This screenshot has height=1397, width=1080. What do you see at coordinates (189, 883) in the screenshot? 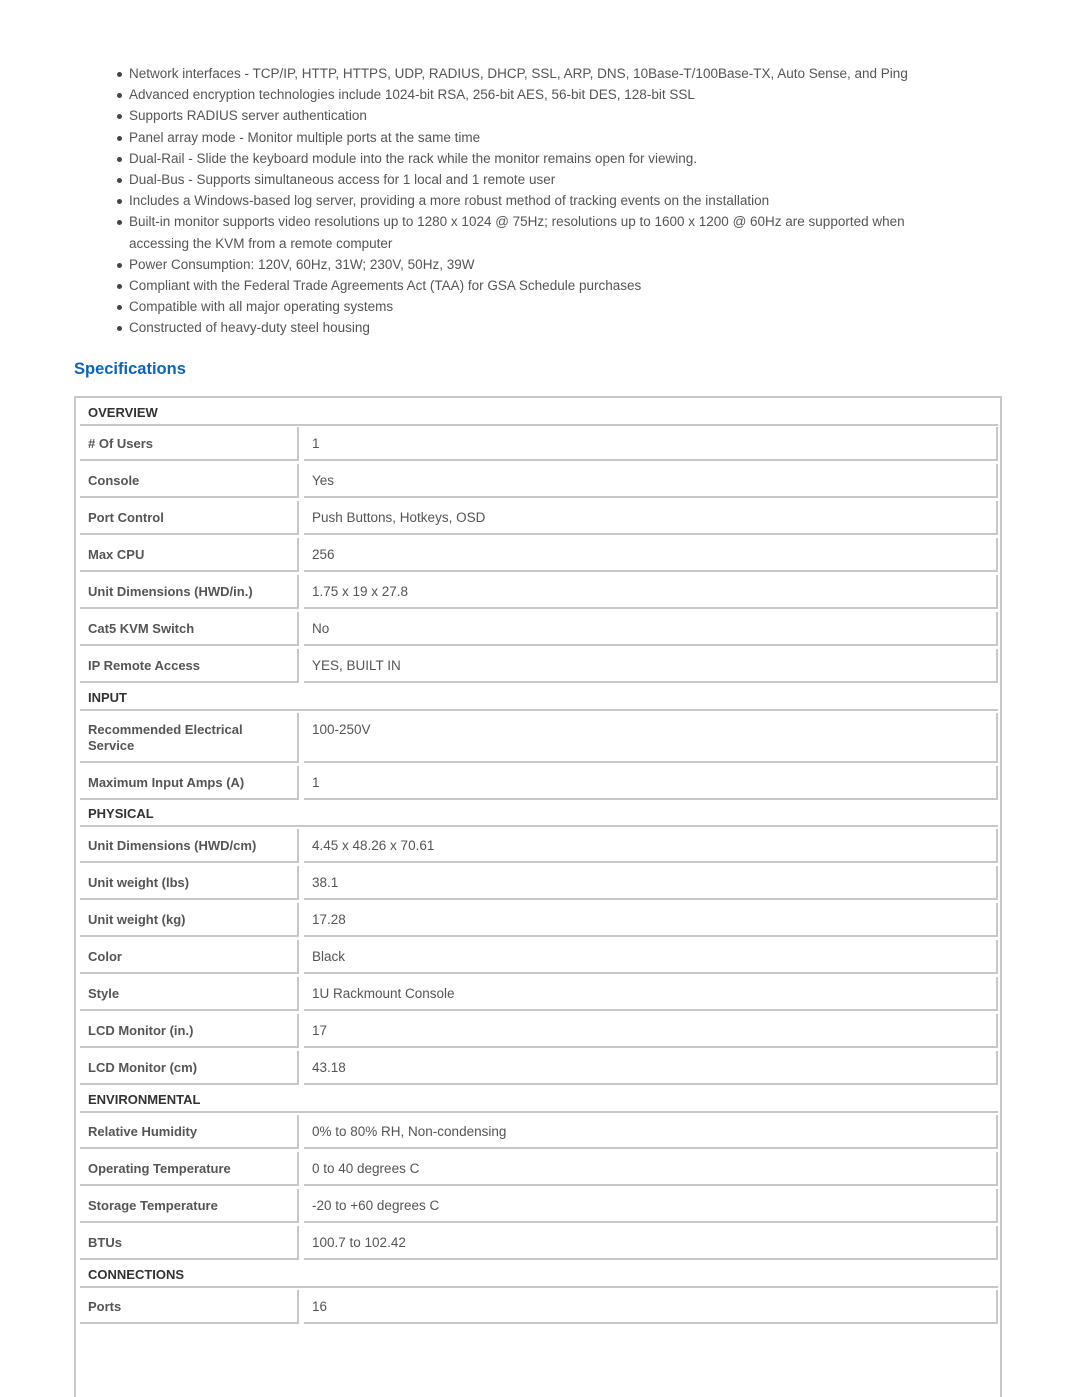
I see `spec-label: Unit weight (lbs)` at bounding box center [189, 883].